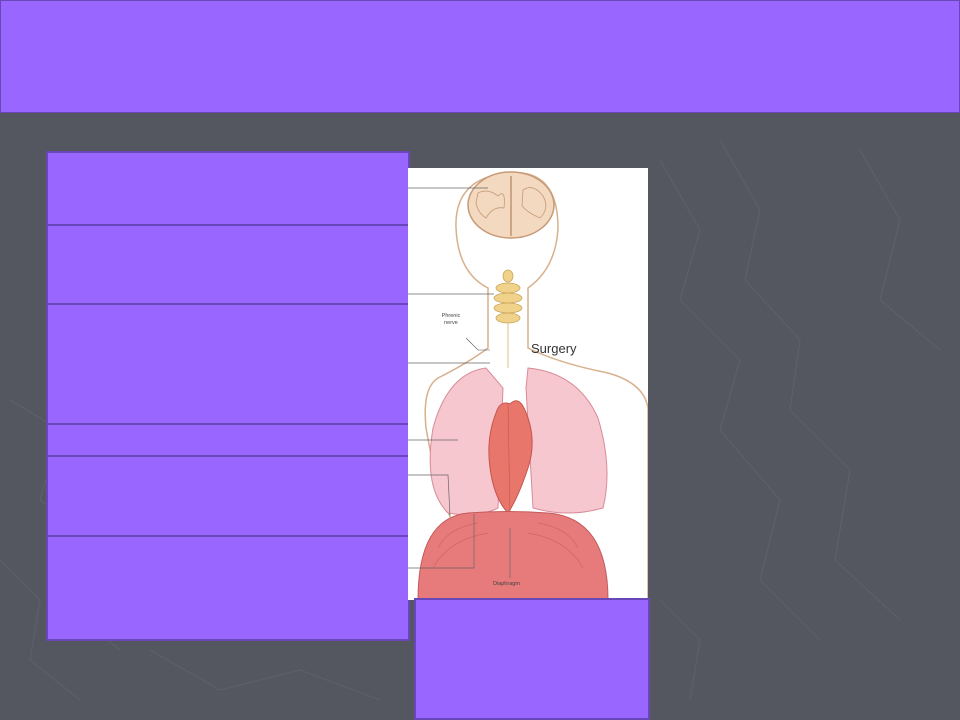  Describe the element at coordinates (228, 264) in the screenshot. I see `label-box-spine` at that location.